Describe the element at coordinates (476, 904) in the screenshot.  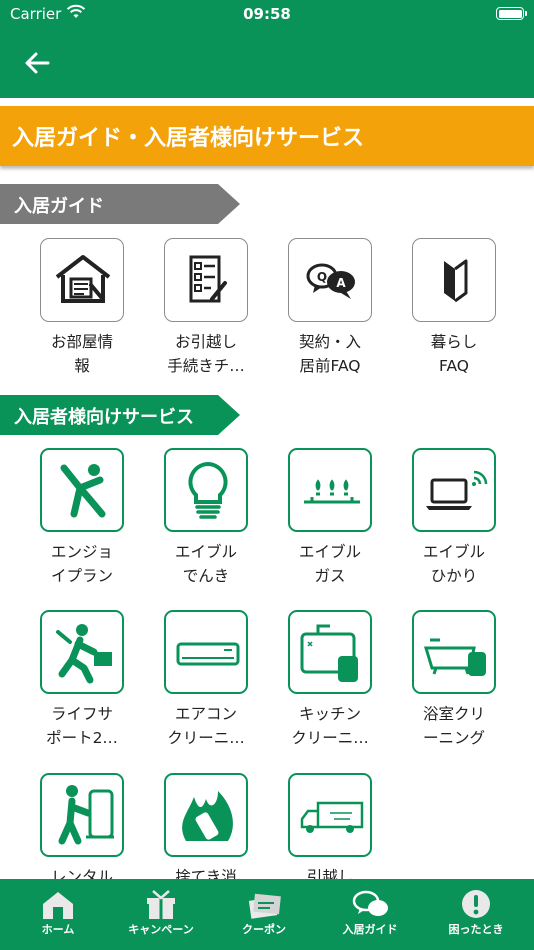
I see `exclamation-icon` at that location.